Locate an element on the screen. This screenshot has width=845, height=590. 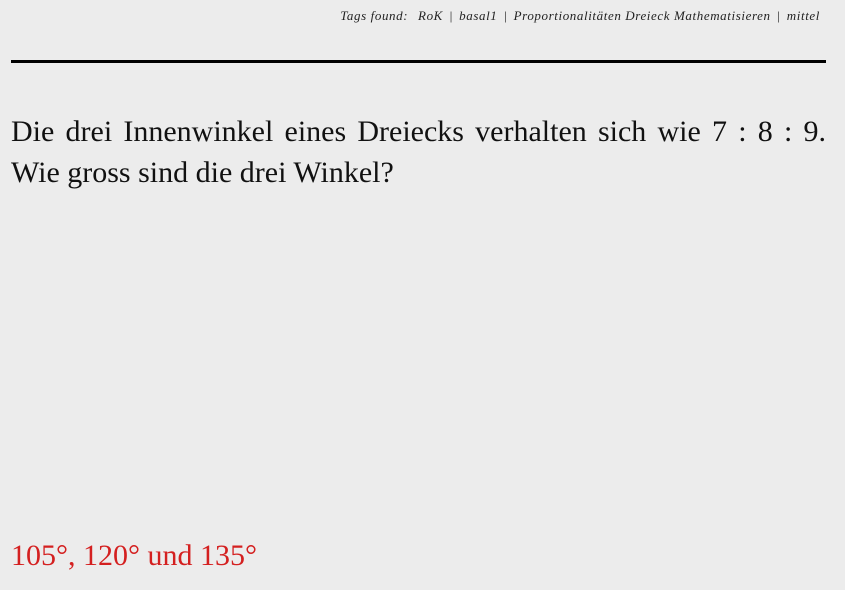
answer-text: 105°, 120° und 135° is located at coordinates (134, 555).